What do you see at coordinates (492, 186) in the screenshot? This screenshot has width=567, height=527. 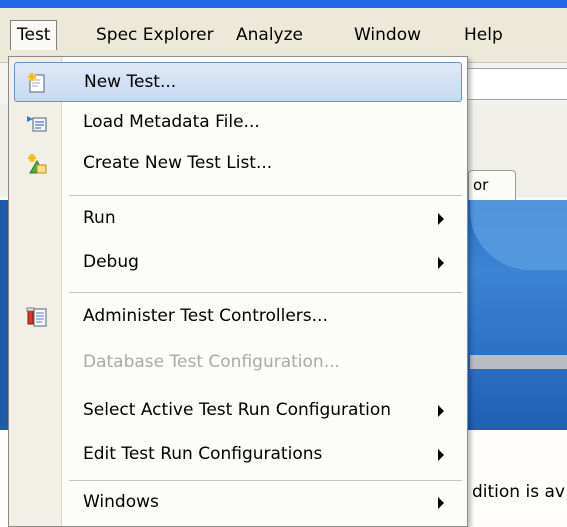 I see `background-tab: or` at bounding box center [492, 186].